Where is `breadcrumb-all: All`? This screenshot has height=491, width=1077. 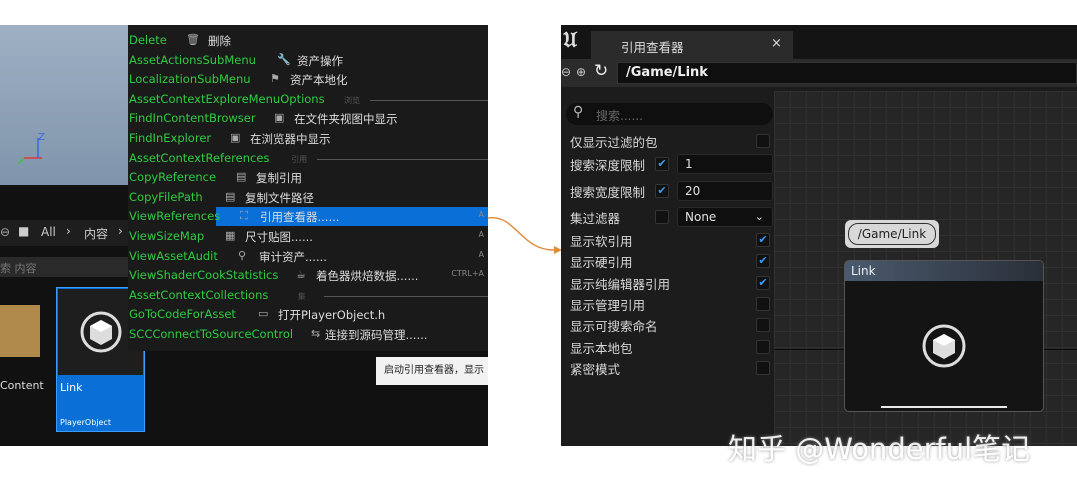
breadcrumb-all: All is located at coordinates (48, 232).